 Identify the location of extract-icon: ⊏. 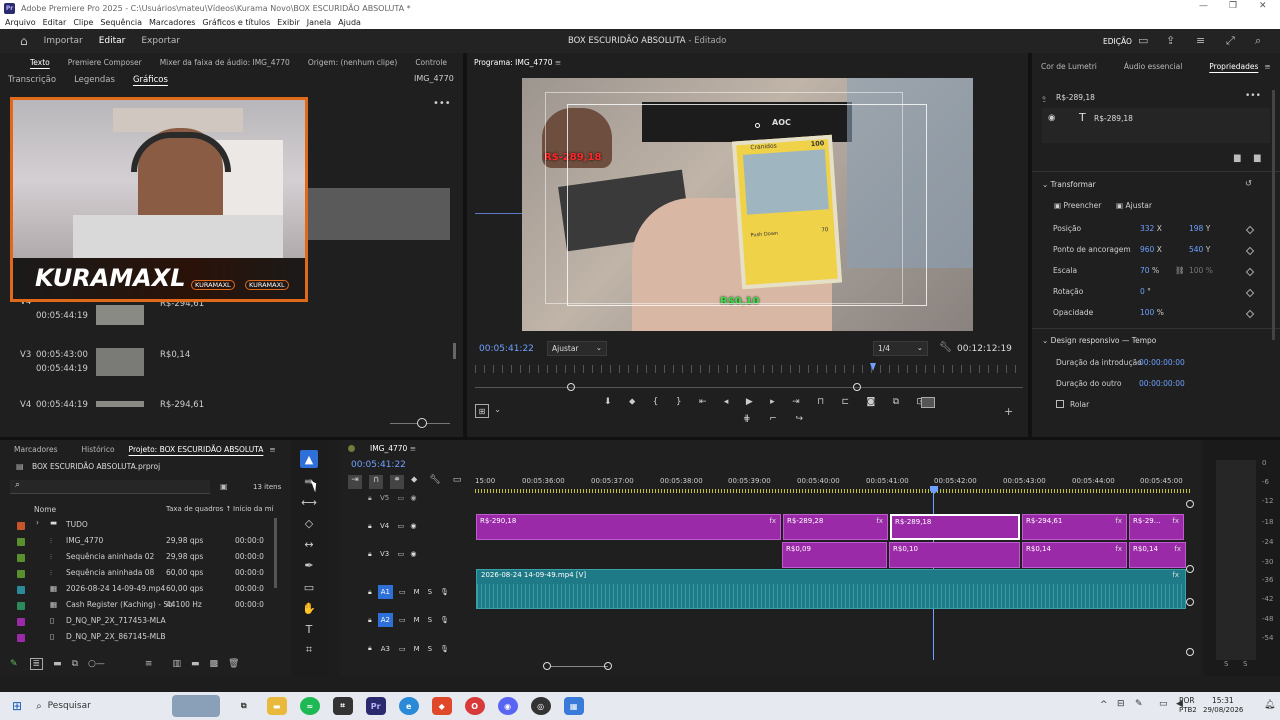
(846, 404).